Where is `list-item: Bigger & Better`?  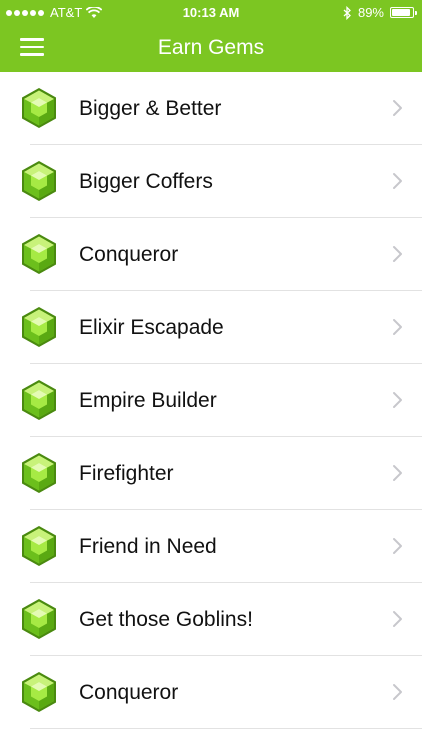 list-item: Bigger & Better is located at coordinates (211, 108).